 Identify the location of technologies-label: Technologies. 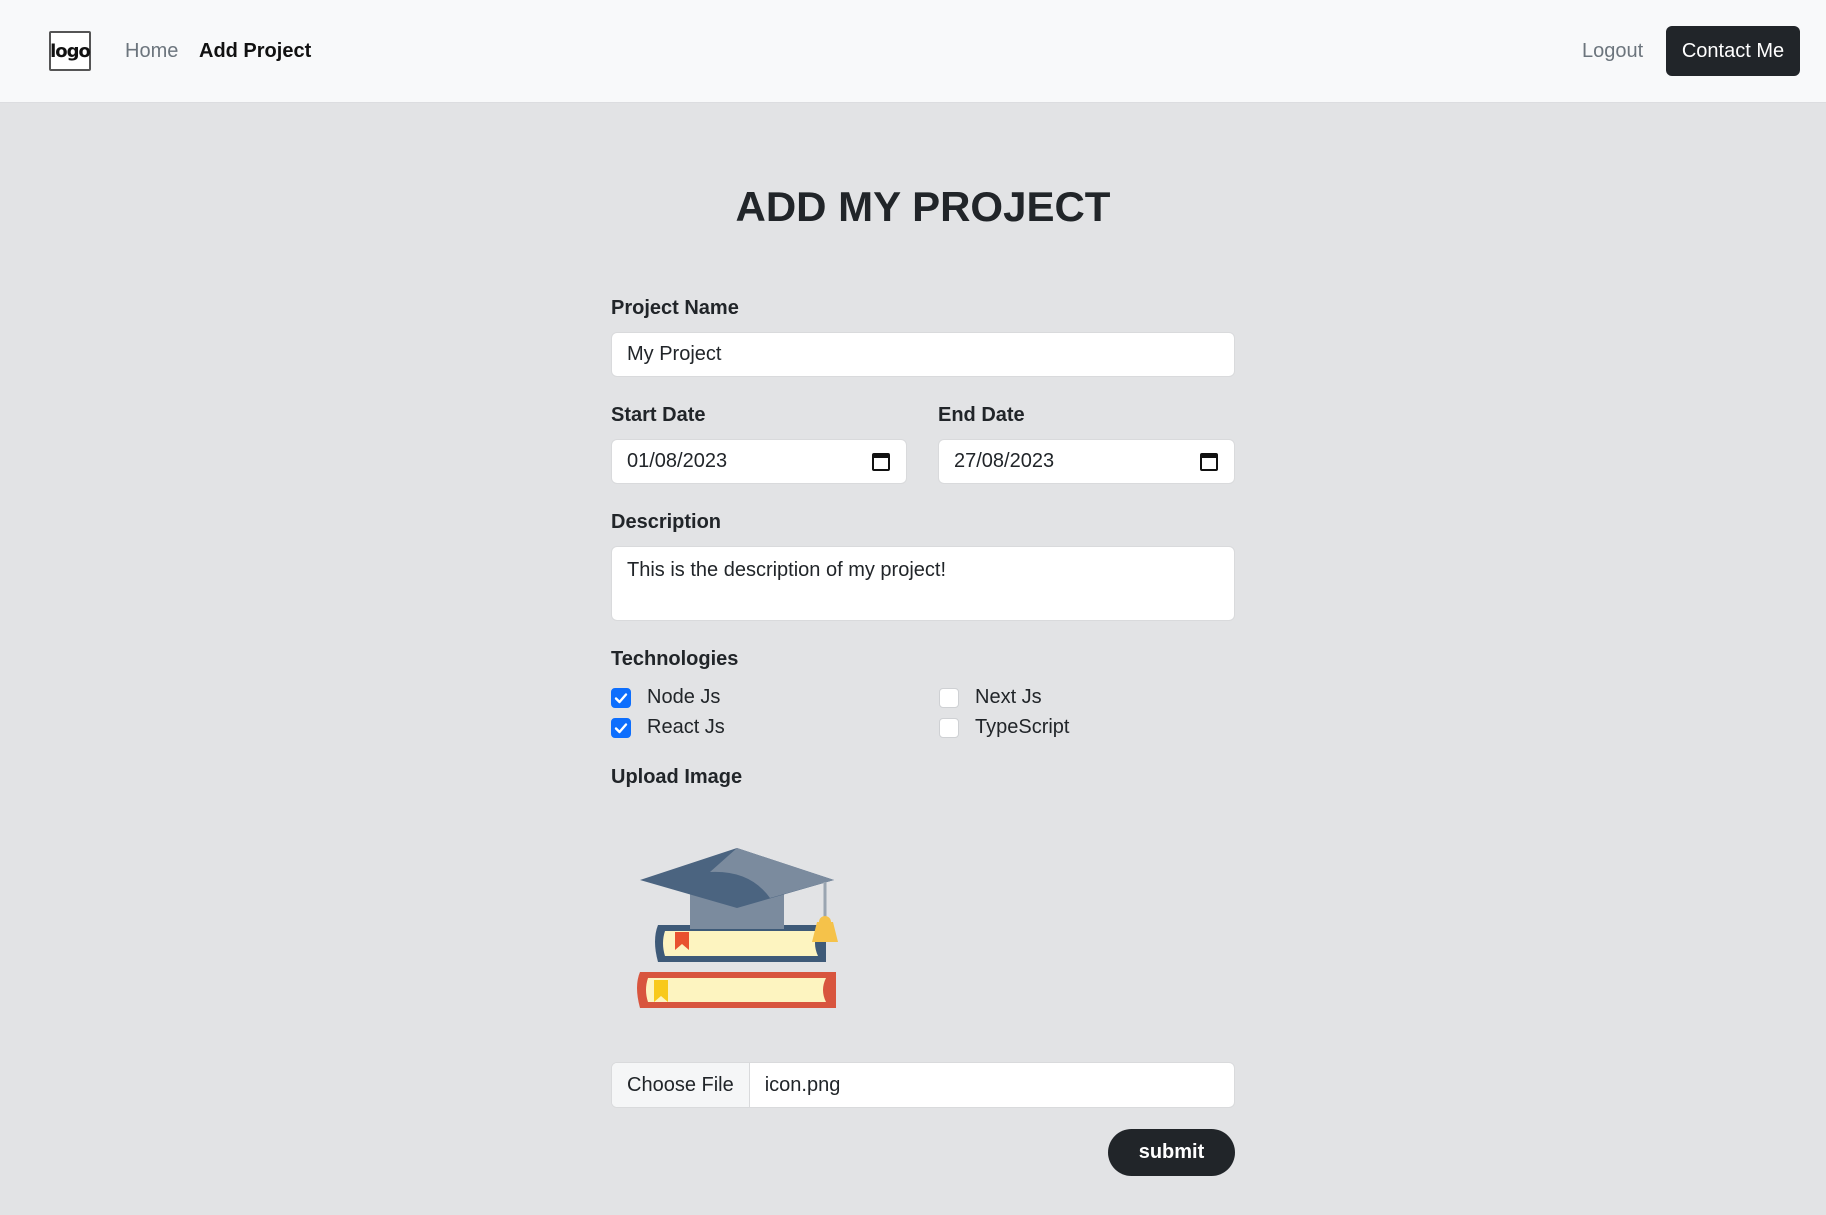
(675, 659).